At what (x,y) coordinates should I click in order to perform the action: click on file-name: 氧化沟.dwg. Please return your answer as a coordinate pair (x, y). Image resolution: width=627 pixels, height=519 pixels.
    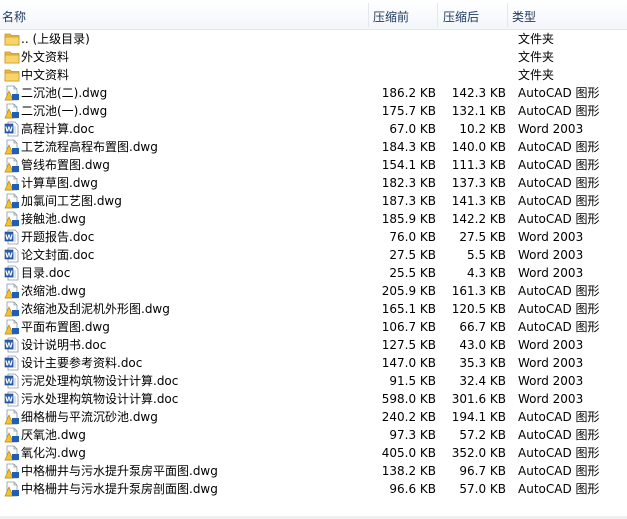
    Looking at the image, I should click on (53, 453).